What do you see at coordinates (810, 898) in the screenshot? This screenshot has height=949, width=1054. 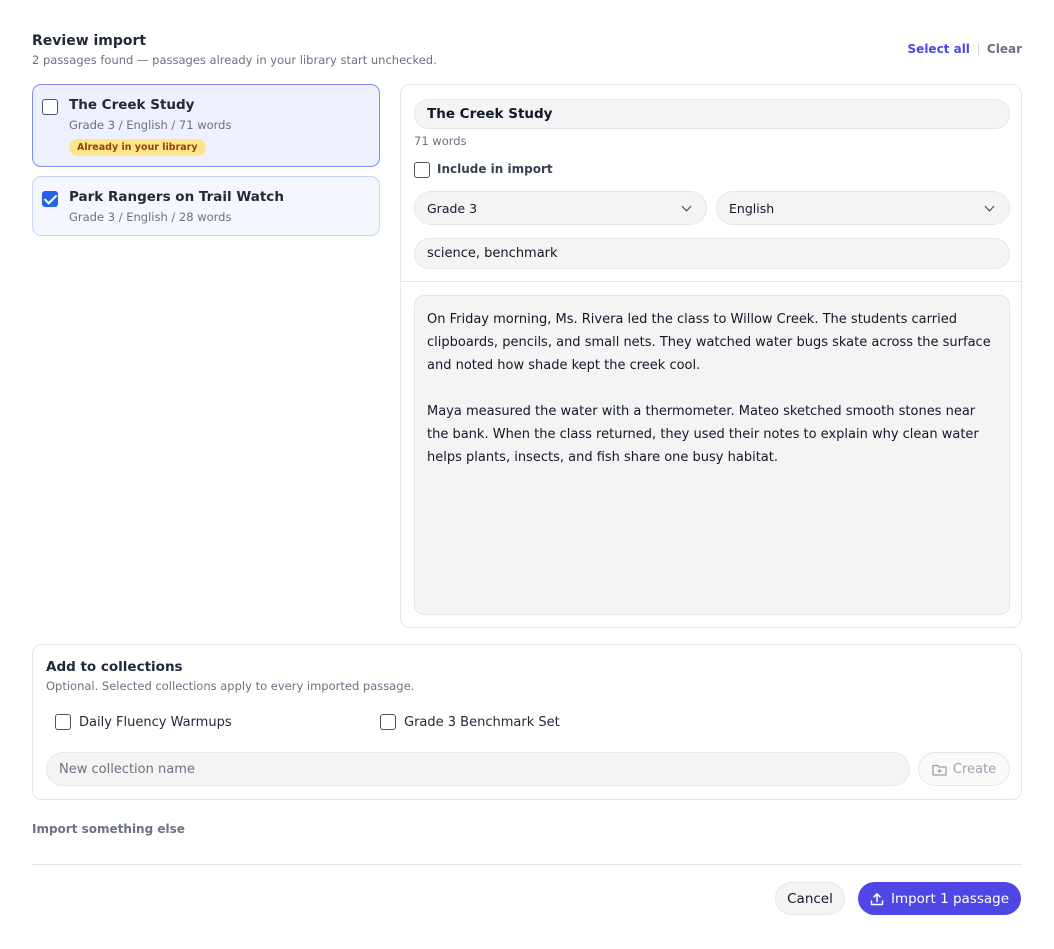 I see `cancel-button: Cancel` at bounding box center [810, 898].